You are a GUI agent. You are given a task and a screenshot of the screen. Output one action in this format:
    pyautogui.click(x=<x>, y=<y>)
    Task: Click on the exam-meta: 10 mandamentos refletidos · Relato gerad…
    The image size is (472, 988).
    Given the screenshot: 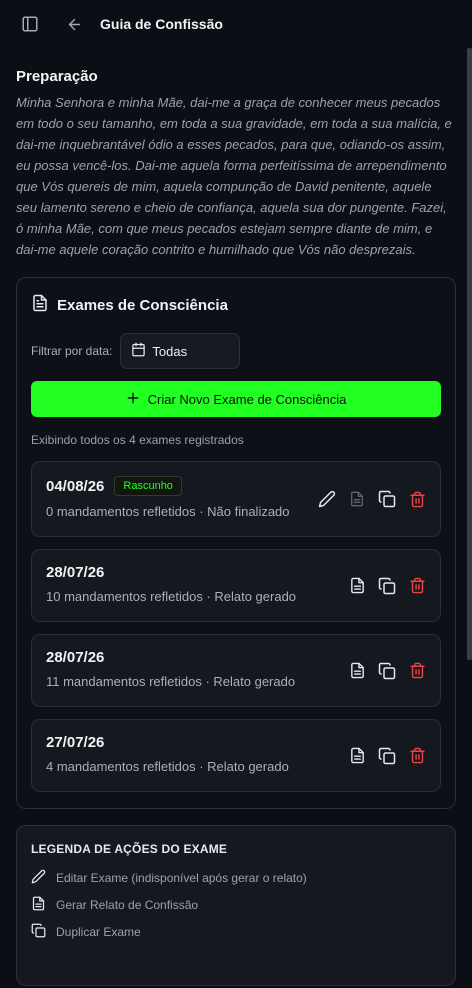 What is the action you would take?
    pyautogui.click(x=171, y=596)
    